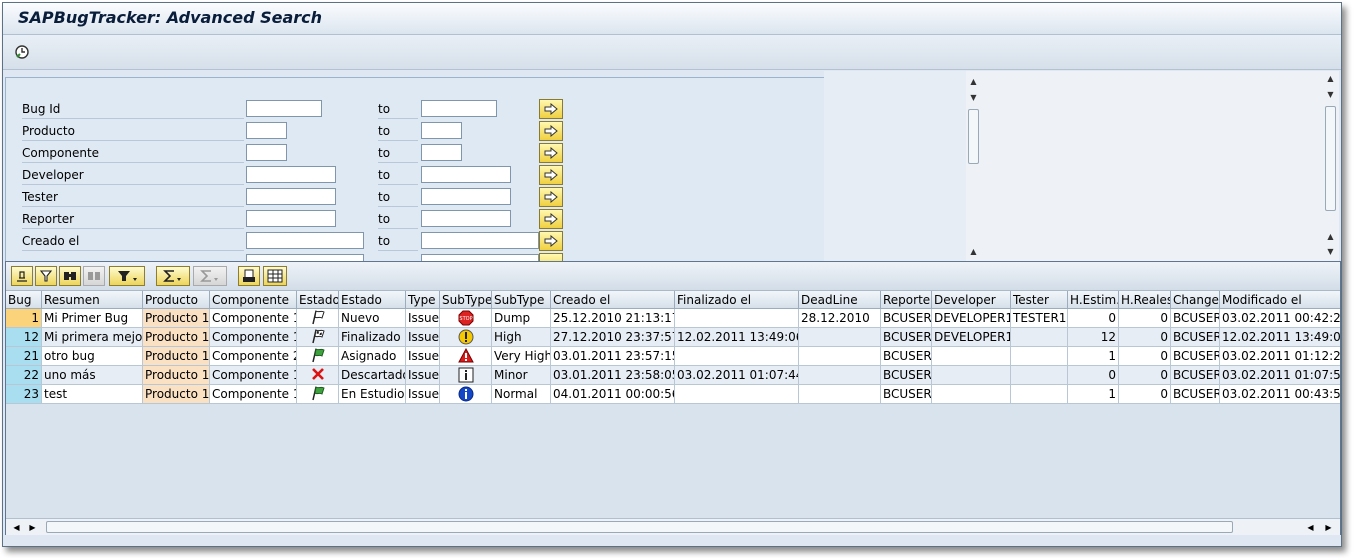  I want to click on cell-bug: 23, so click(24, 394).